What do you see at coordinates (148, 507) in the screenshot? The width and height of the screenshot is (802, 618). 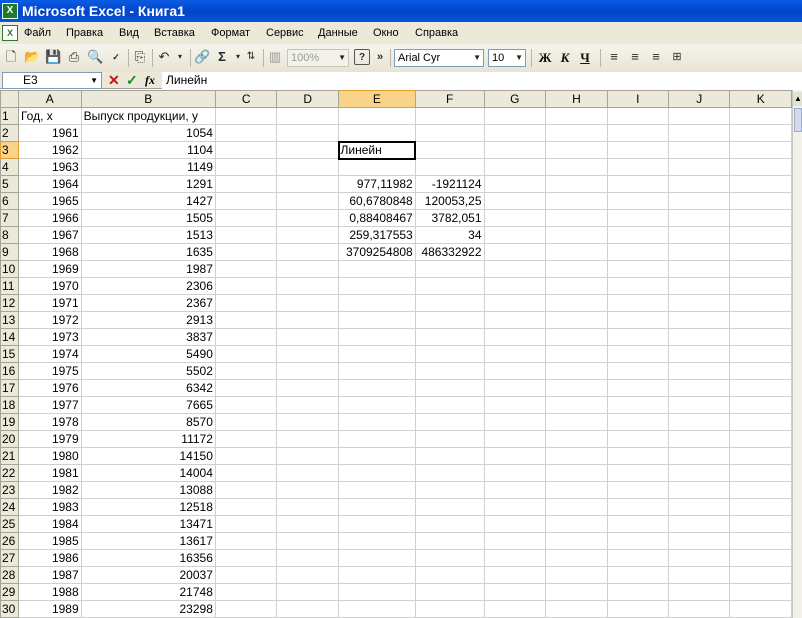 I see `cell-b24: 12518` at bounding box center [148, 507].